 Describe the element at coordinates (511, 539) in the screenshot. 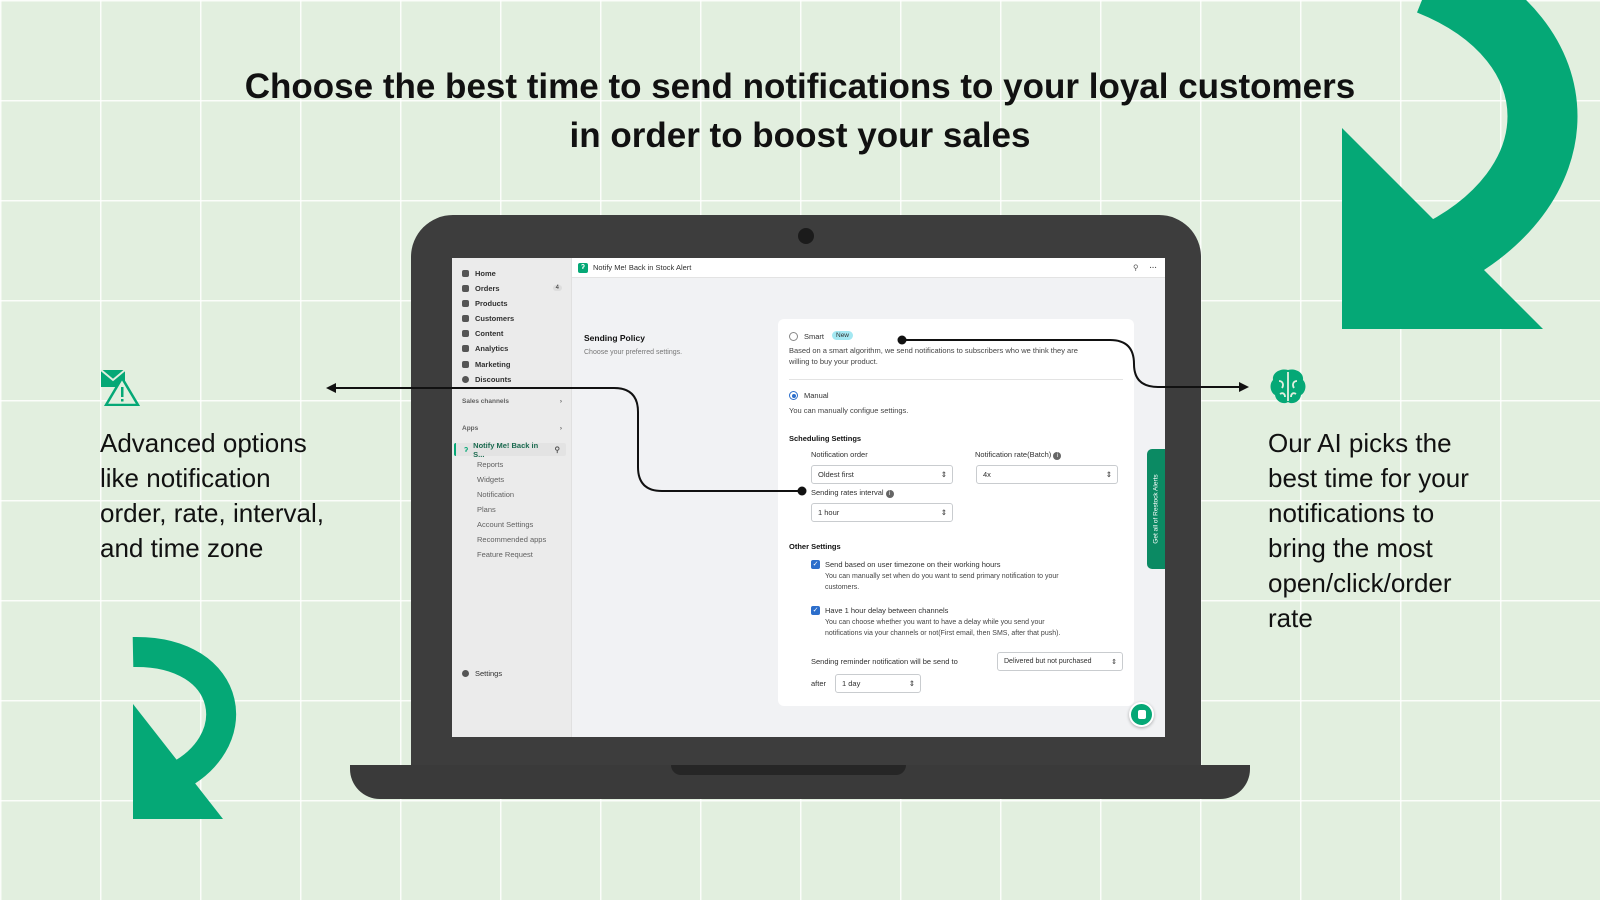

I see `sidebar-subitem-recommended-apps: Recommended apps` at that location.